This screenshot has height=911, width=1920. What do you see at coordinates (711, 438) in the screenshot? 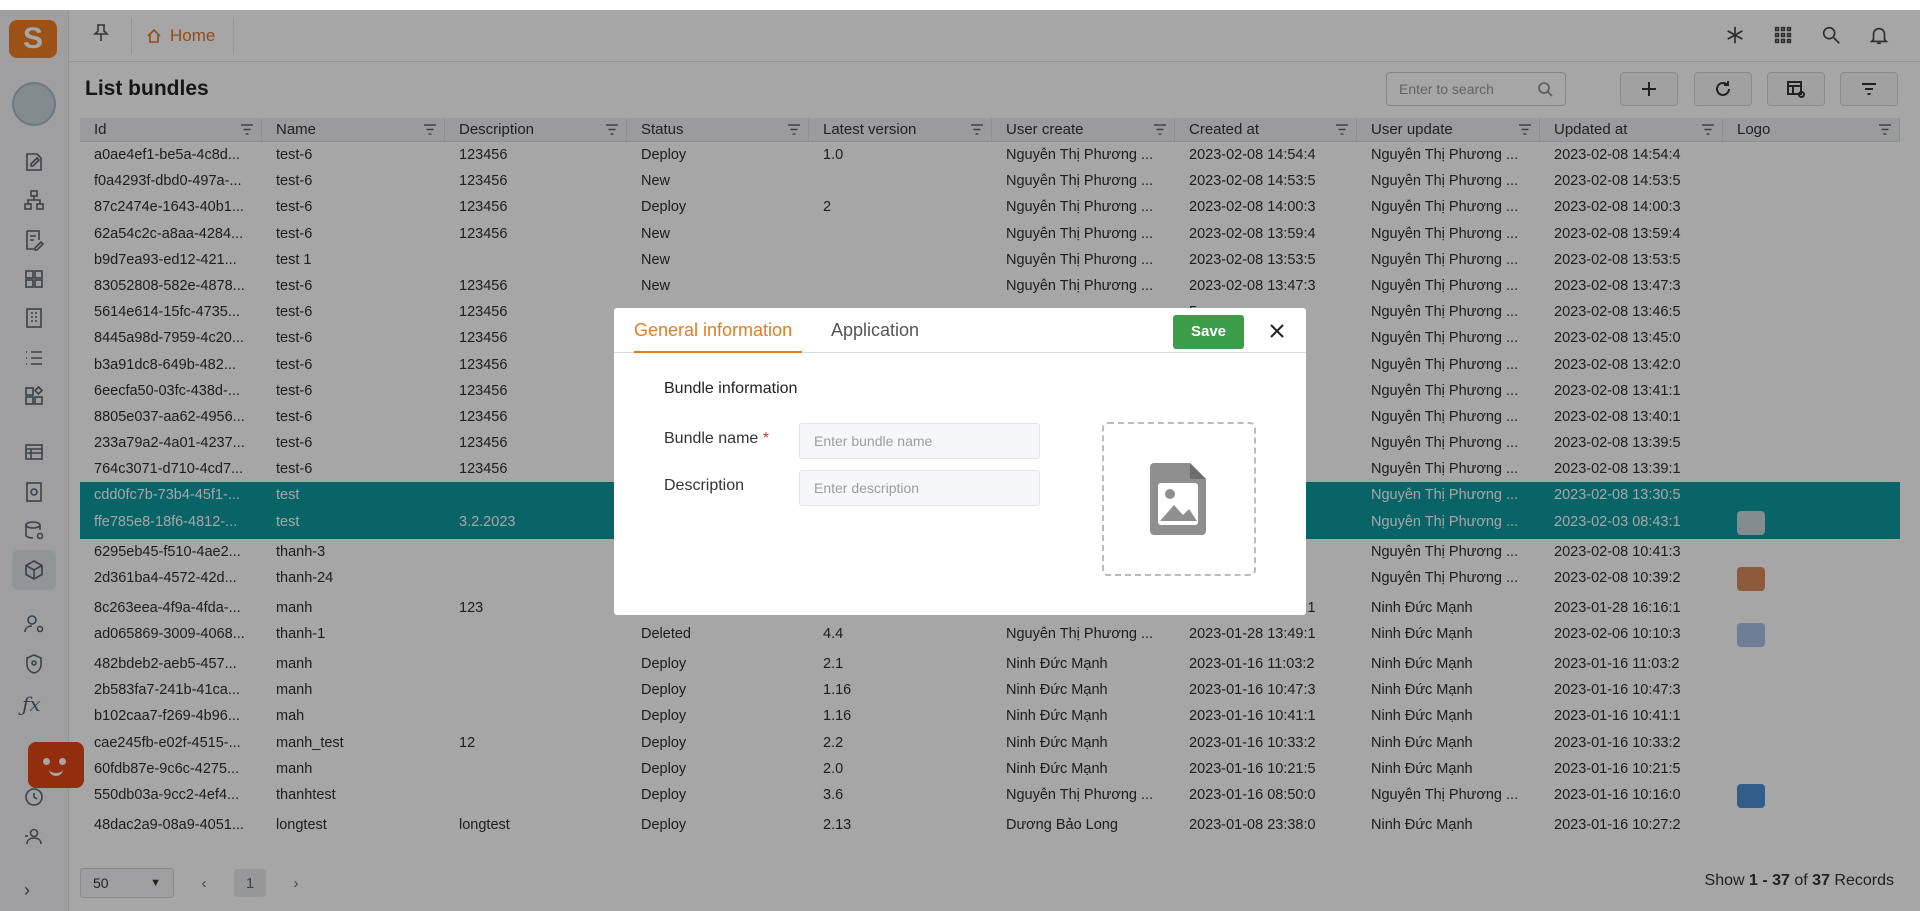
I see `bundle-name-label-text: Bundle name` at bounding box center [711, 438].